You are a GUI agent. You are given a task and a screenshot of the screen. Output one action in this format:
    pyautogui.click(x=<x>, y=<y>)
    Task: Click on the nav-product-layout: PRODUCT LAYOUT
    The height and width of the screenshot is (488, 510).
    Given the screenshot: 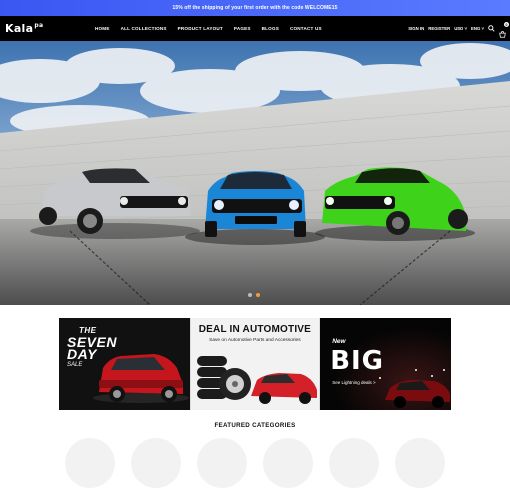 What is the action you would take?
    pyautogui.click(x=200, y=28)
    